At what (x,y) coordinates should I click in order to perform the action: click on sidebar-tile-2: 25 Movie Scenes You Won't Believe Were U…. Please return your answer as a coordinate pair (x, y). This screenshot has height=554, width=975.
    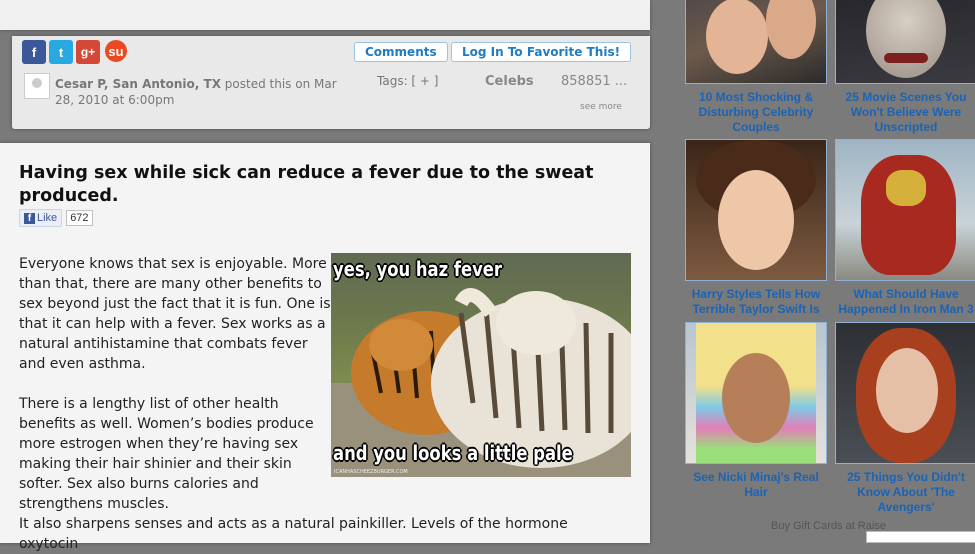
    Looking at the image, I should click on (905, 67).